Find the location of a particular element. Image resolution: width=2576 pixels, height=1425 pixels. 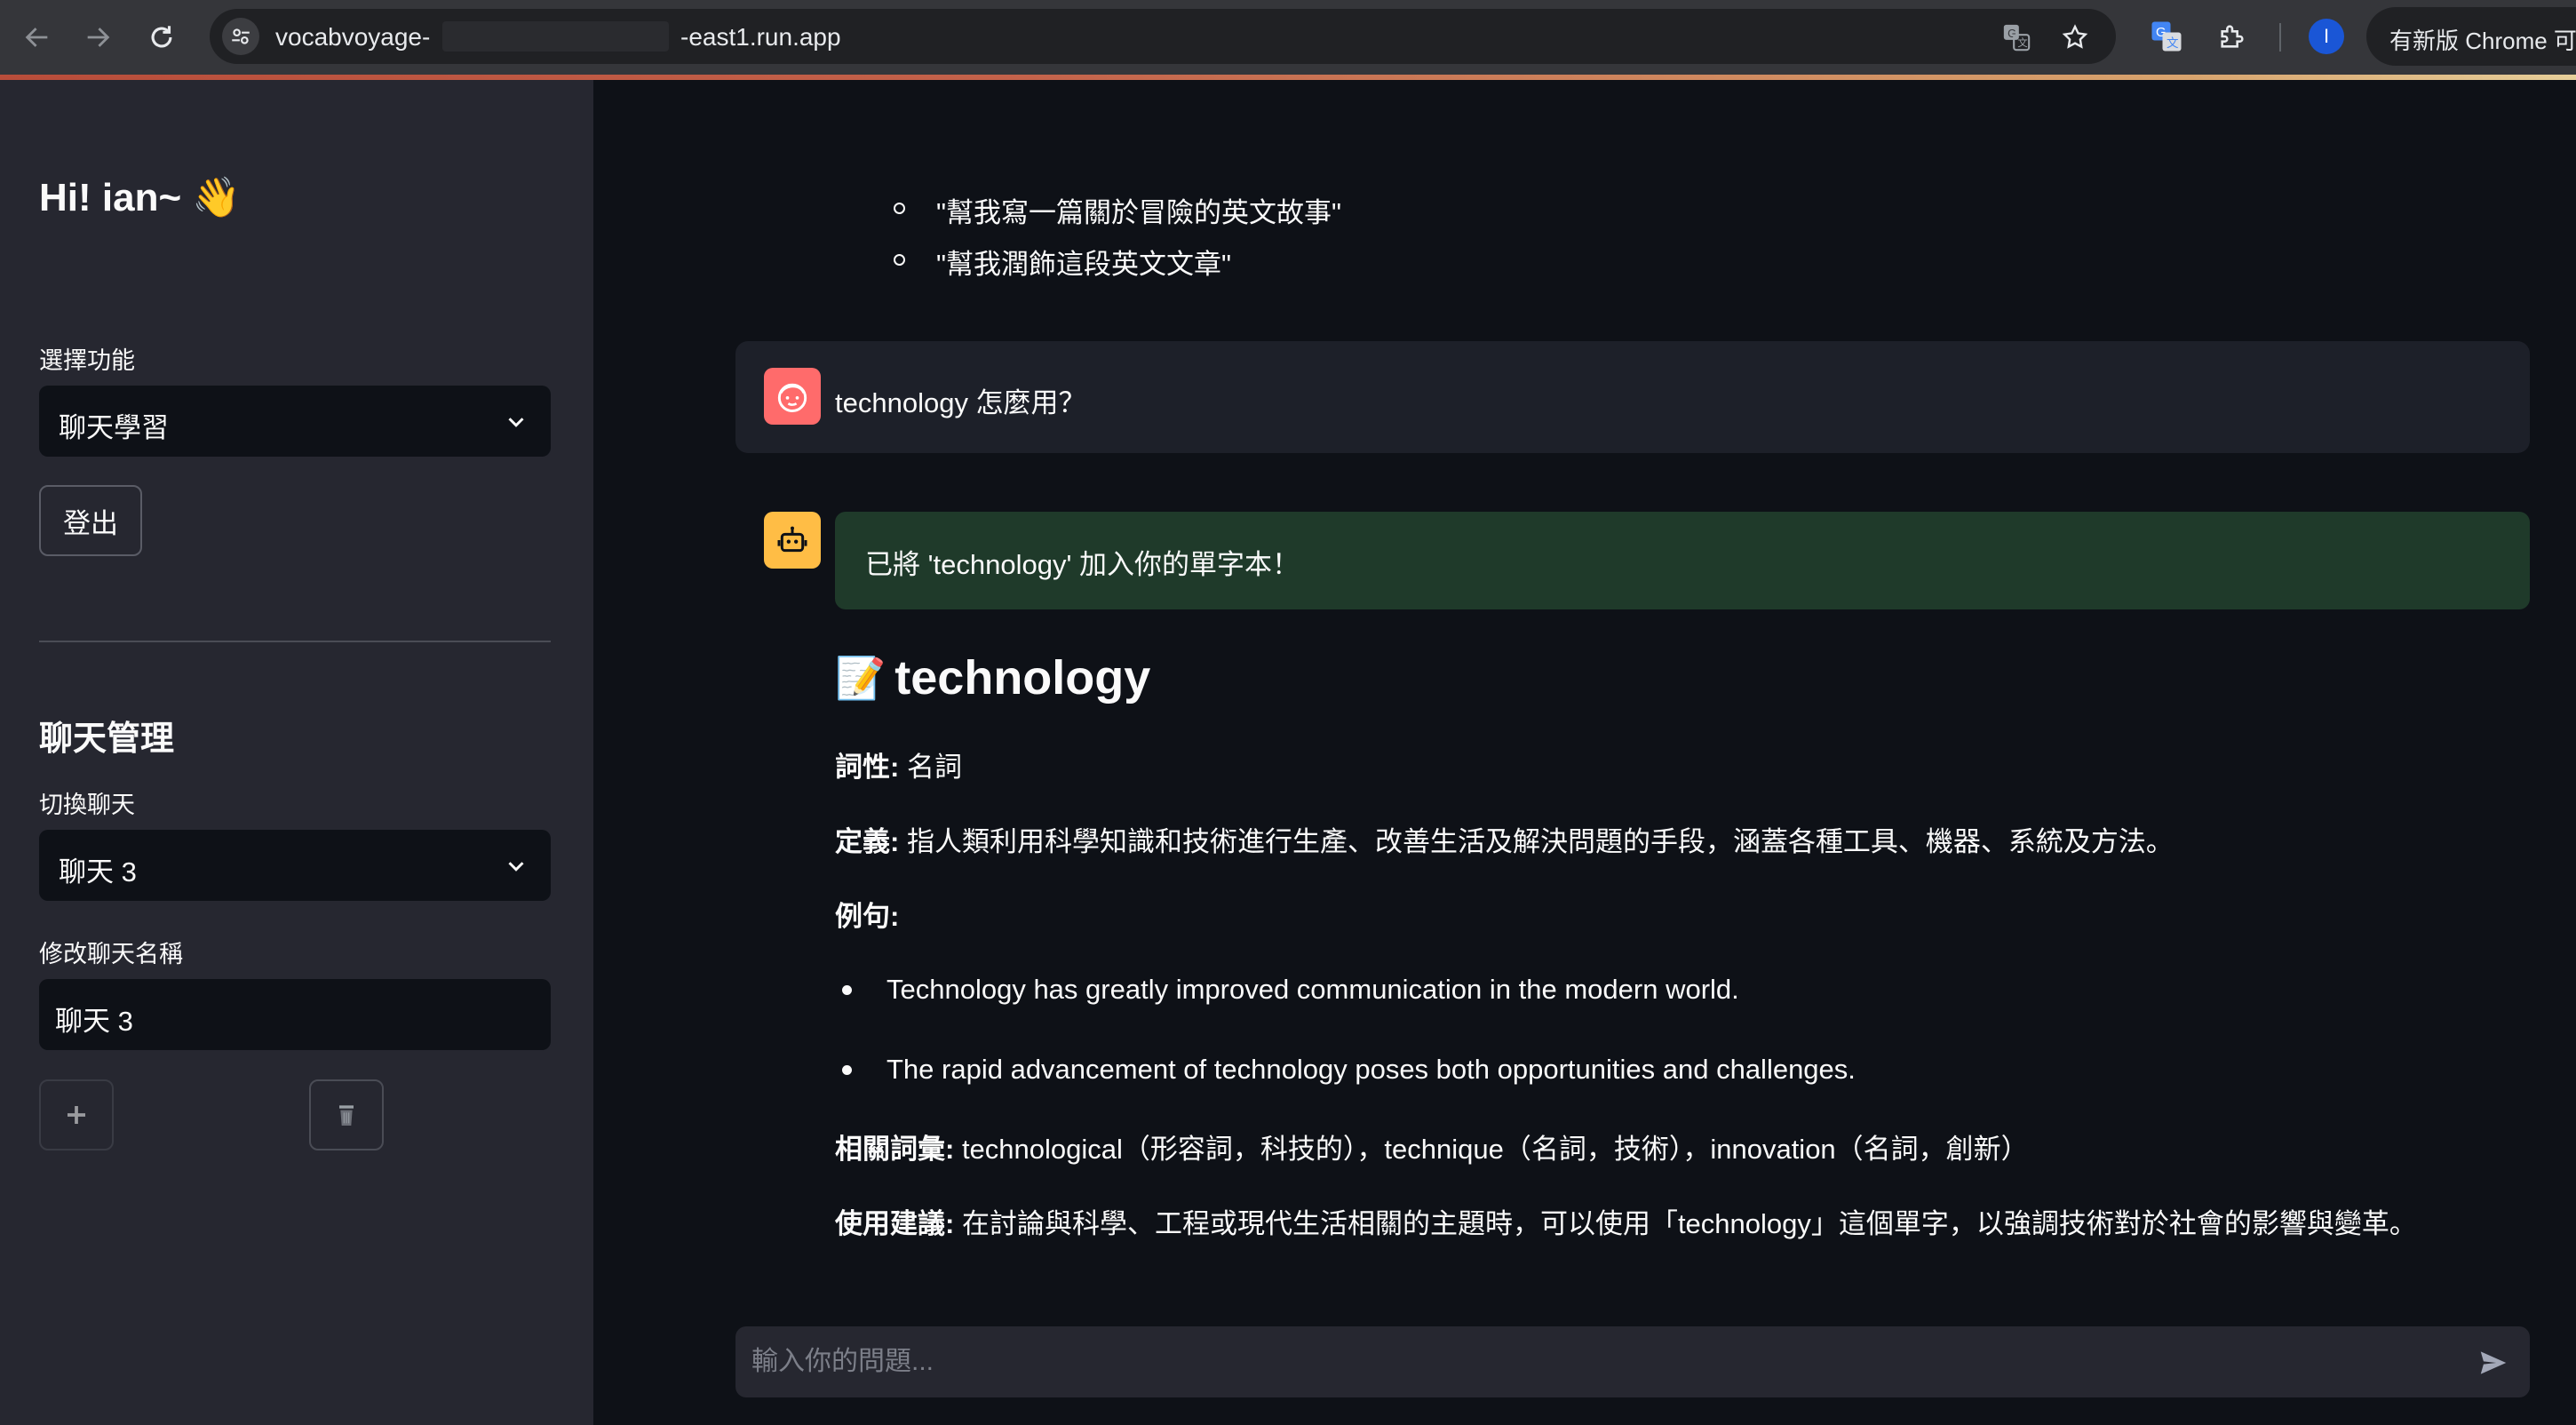

toolbar-separator is located at coordinates (2280, 37).